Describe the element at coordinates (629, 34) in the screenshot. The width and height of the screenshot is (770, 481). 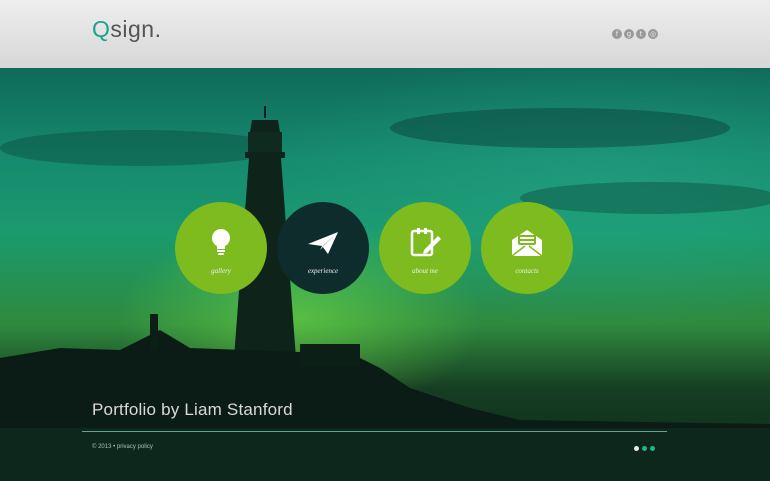
I see `google-plus-icon: g` at that location.